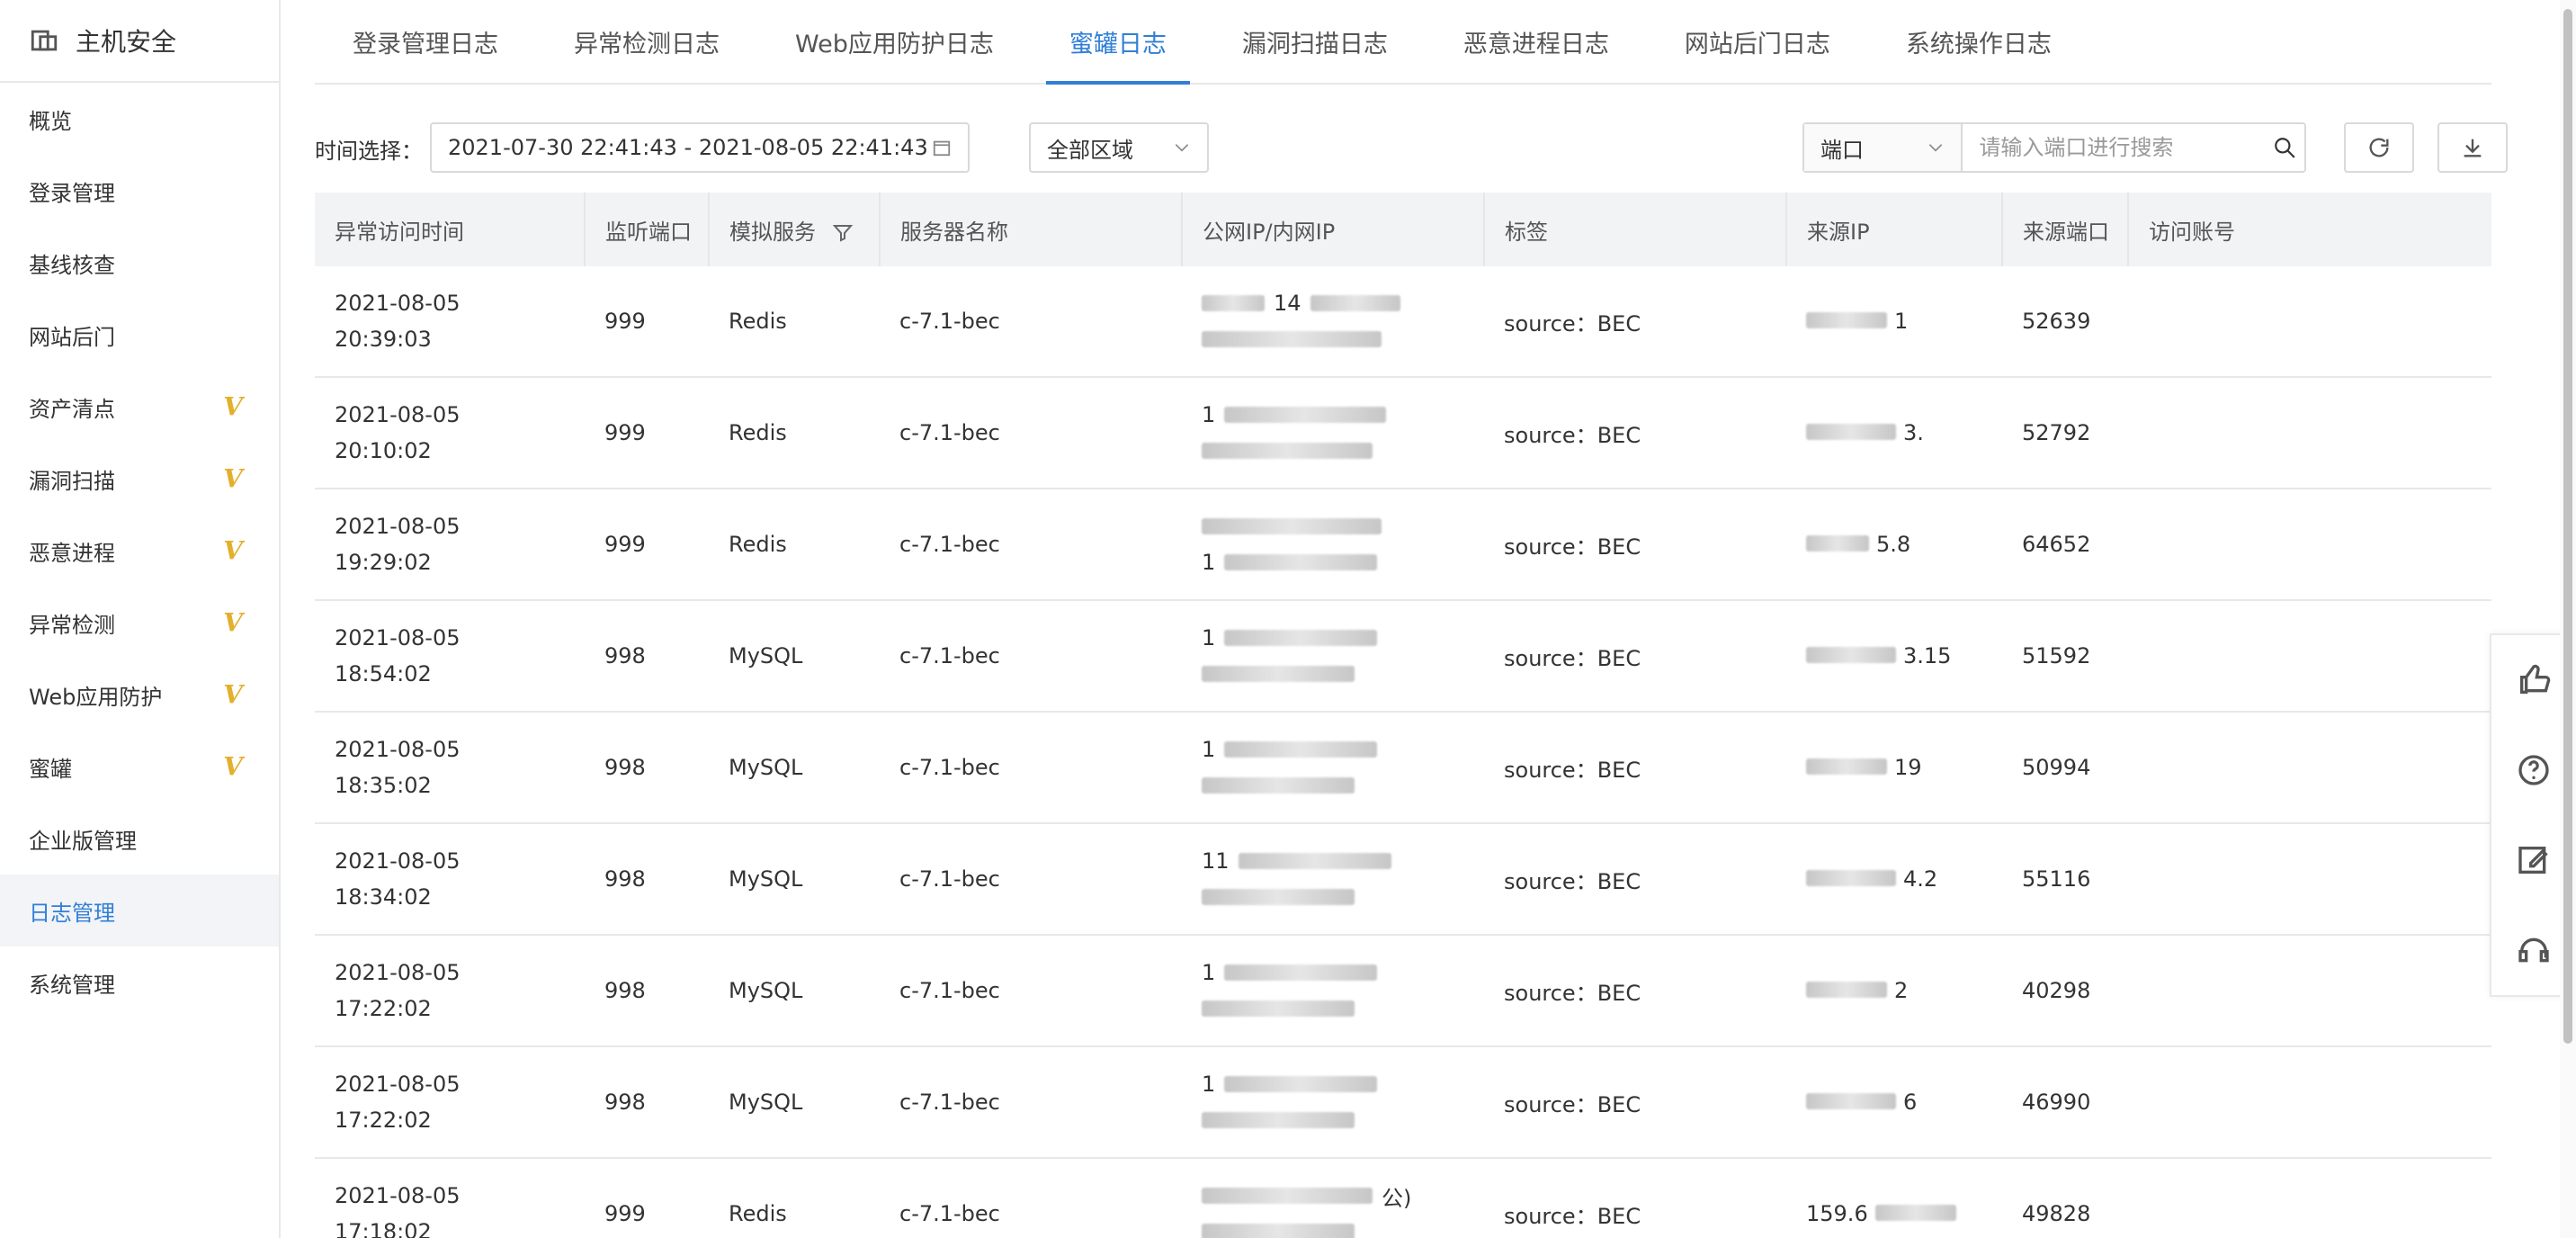 The image size is (2576, 1238). What do you see at coordinates (1333, 1198) in the screenshot?
I see `ip-cell: 公)` at bounding box center [1333, 1198].